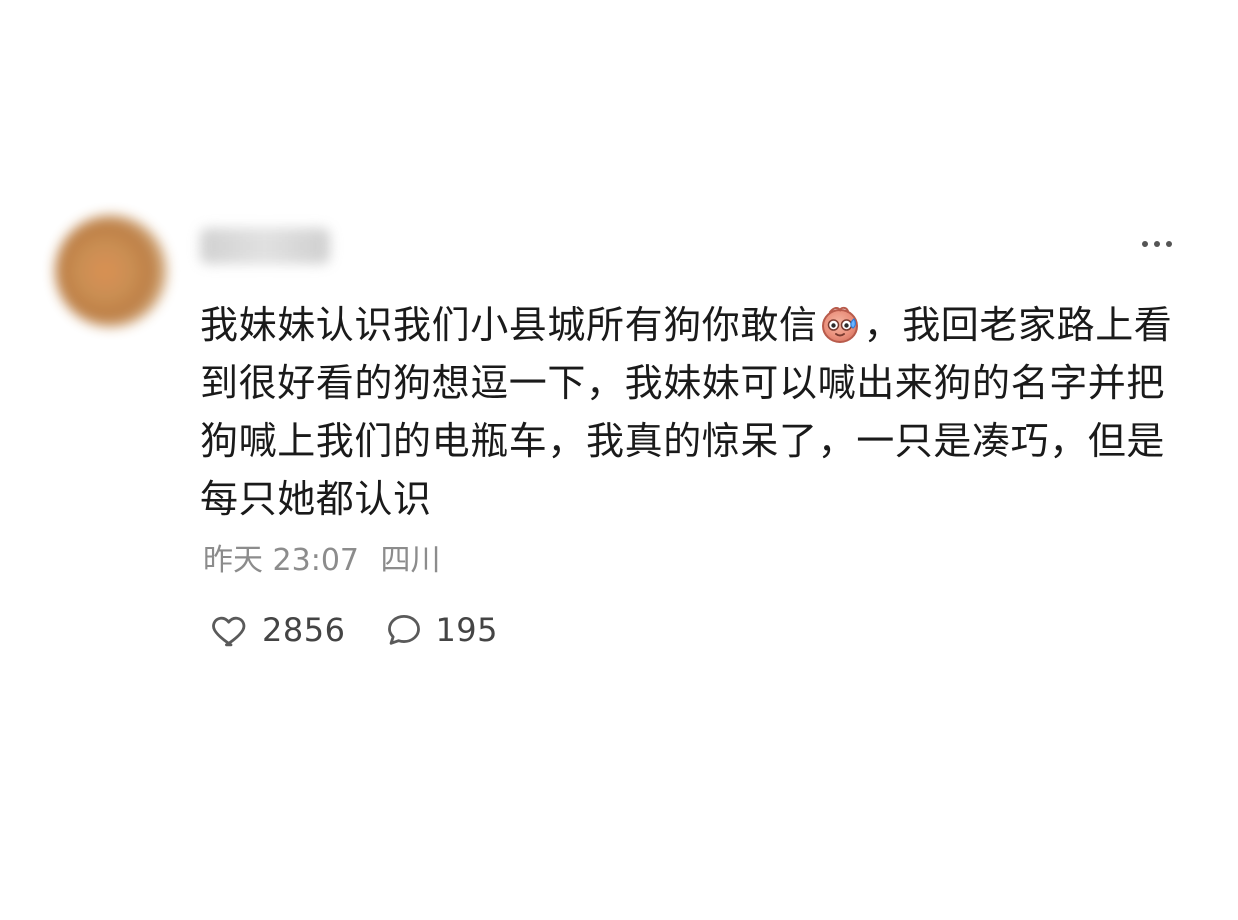 Image resolution: width=1238 pixels, height=920 pixels. I want to click on heart-outline-icon, so click(231, 630).